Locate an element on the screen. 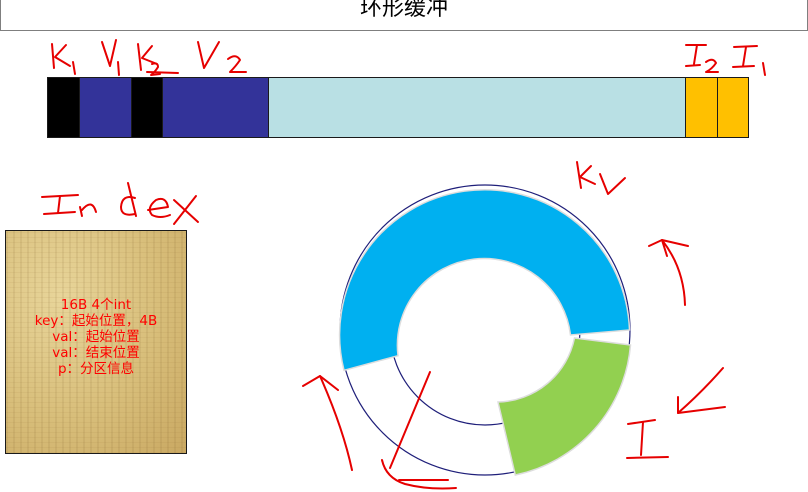  label-i2 is located at coordinates (702, 58).